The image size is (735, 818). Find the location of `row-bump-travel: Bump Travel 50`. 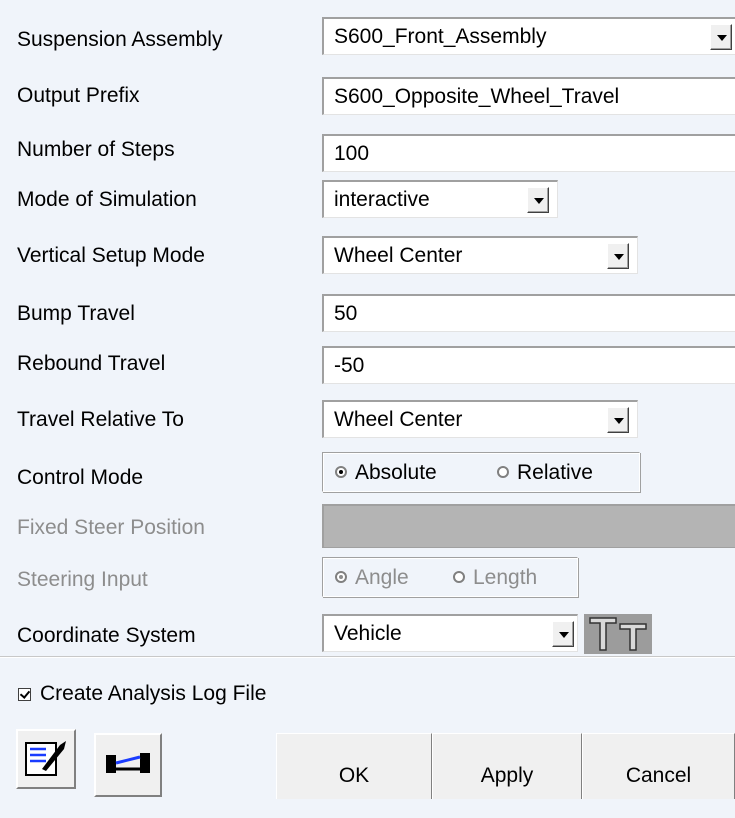

row-bump-travel: Bump Travel 50 is located at coordinates (367, 316).